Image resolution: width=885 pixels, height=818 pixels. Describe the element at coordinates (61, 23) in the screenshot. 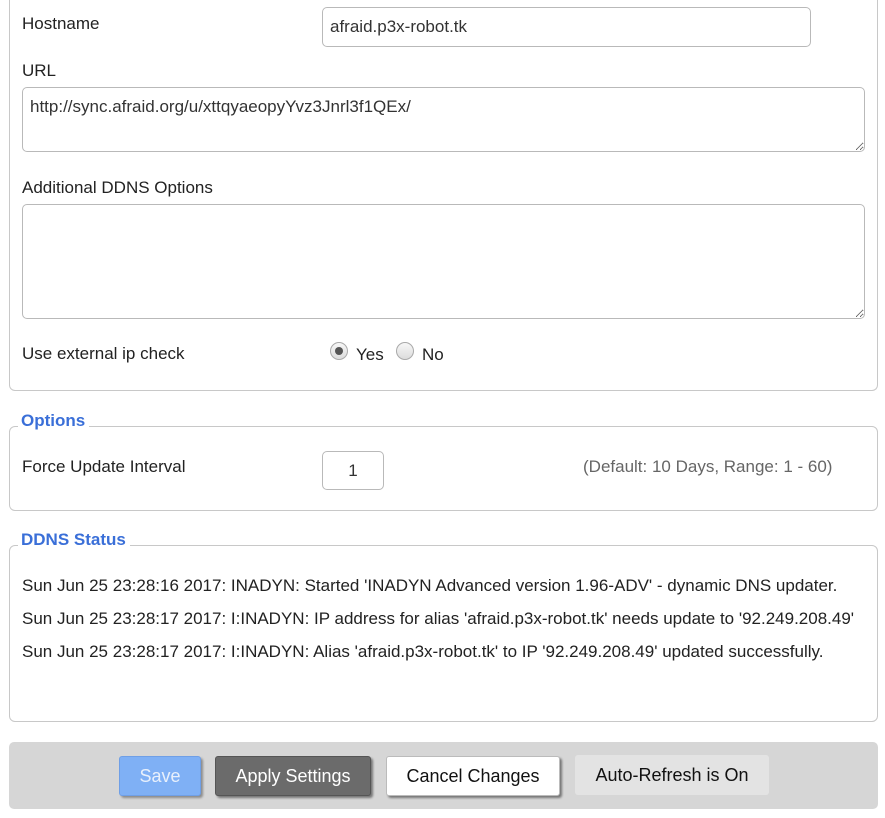

I see `hostname-label: Hostname` at that location.